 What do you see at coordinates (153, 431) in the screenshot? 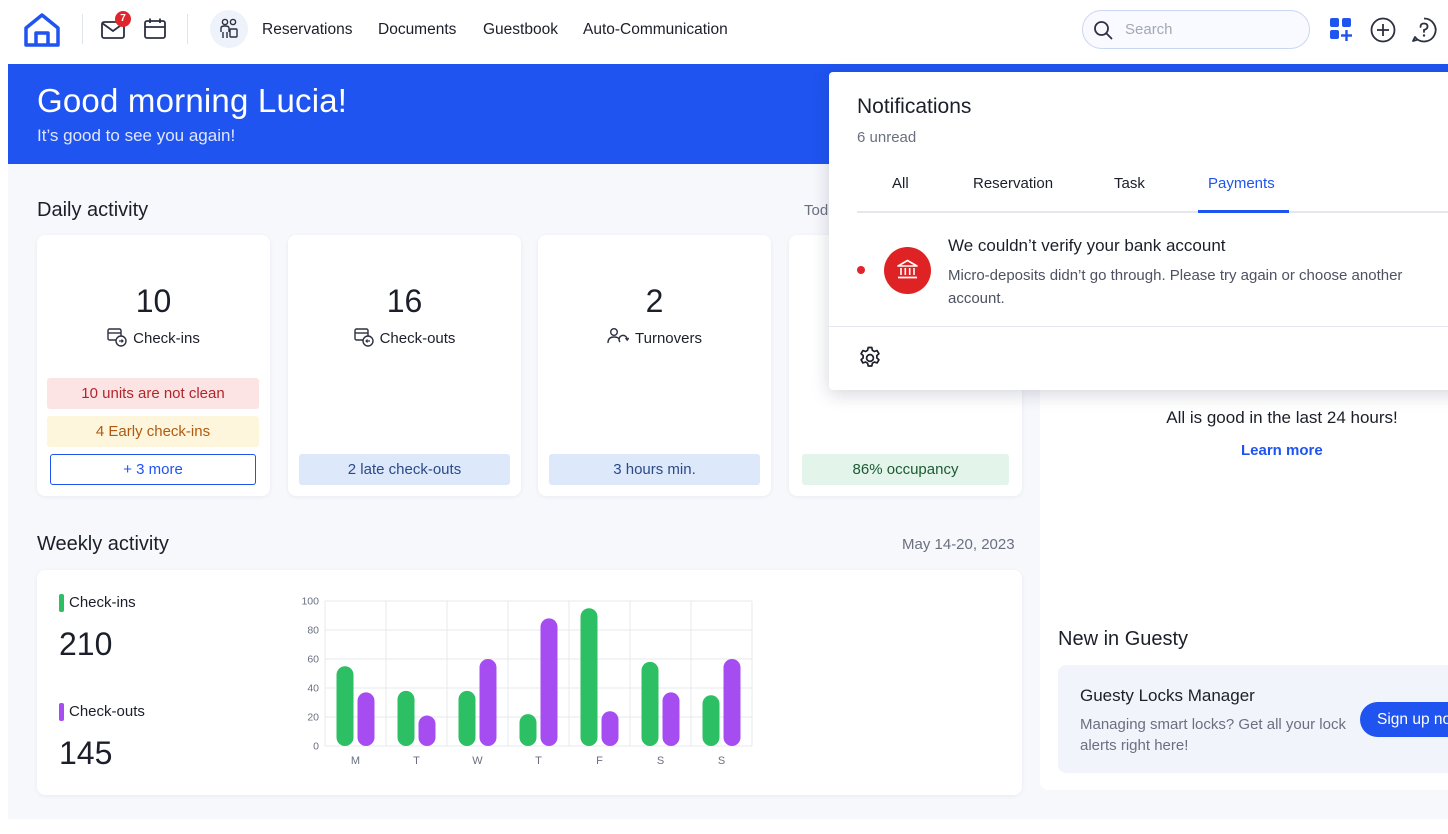
I see `early-checkins-alert: 4 Early check-ins` at bounding box center [153, 431].